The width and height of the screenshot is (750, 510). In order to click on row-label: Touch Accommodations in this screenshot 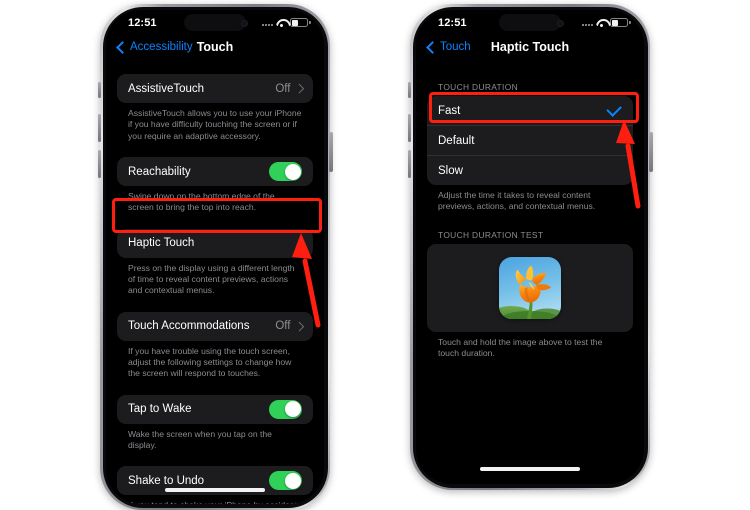, I will do `click(189, 326)`.